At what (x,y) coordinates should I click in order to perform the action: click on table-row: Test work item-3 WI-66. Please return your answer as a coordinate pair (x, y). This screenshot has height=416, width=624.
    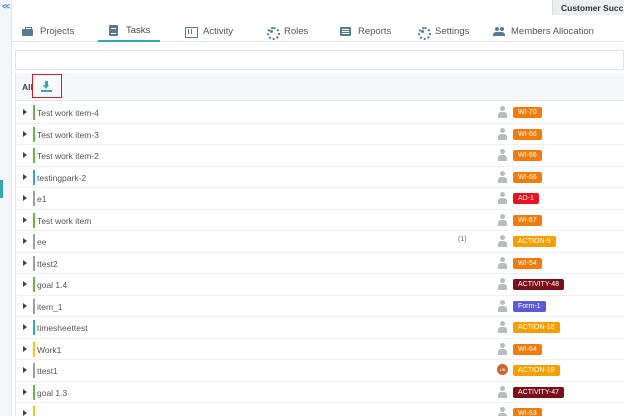
    Looking at the image, I should click on (320, 134).